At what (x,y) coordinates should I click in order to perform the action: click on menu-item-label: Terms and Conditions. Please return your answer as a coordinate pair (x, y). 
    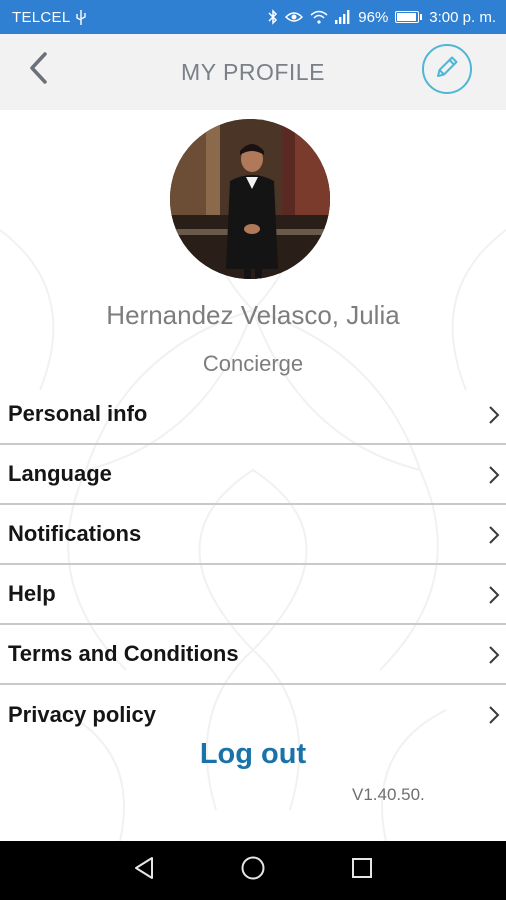
    Looking at the image, I should click on (123, 653).